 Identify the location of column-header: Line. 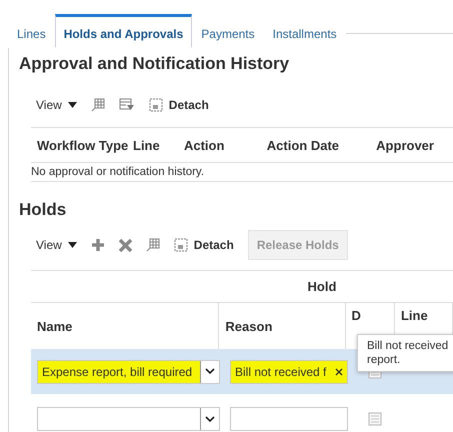
(146, 145).